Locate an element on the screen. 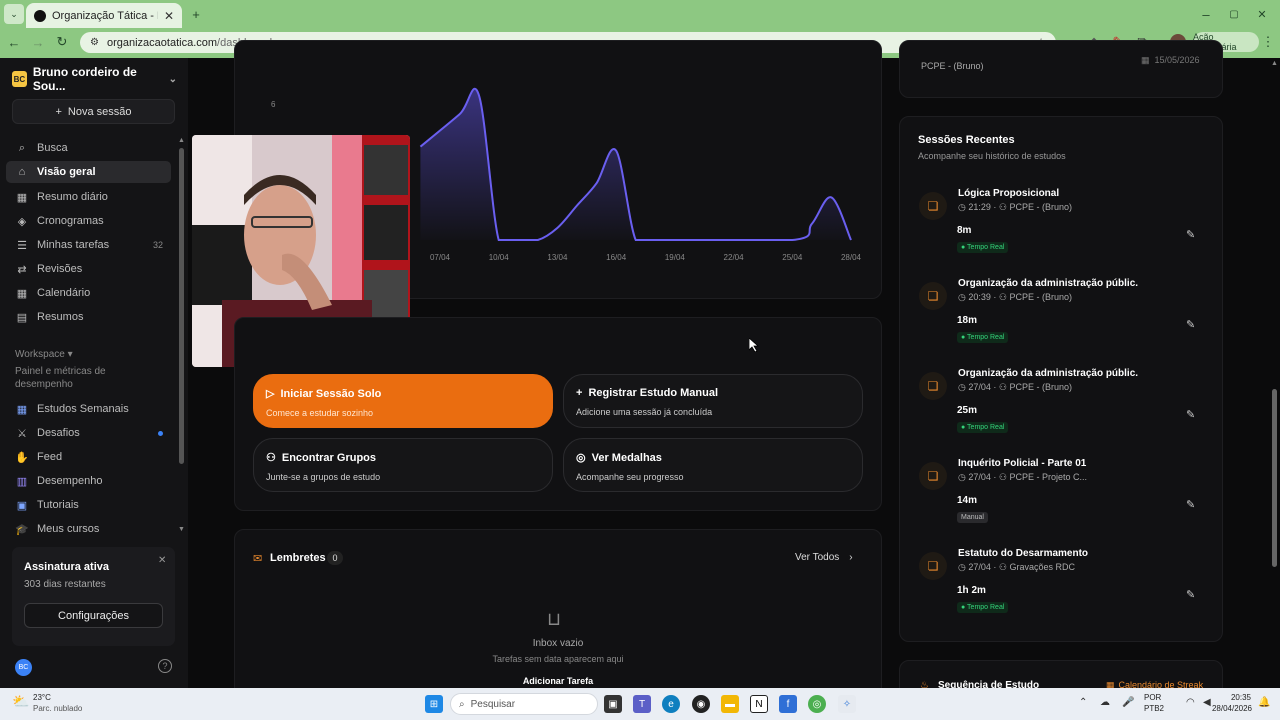 The image size is (1280, 720). sidebar-item-cronogramas: ◈ Cronogramas is located at coordinates (88, 221).